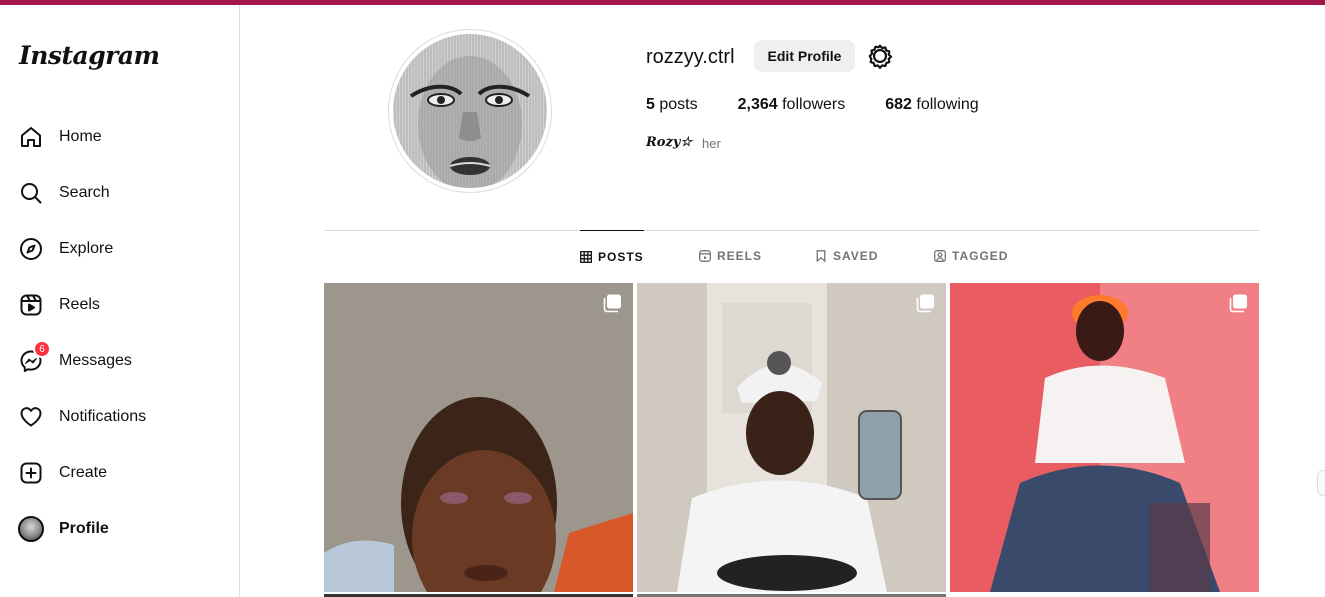  Describe the element at coordinates (940, 256) in the screenshot. I see `tag-person-icon` at that location.